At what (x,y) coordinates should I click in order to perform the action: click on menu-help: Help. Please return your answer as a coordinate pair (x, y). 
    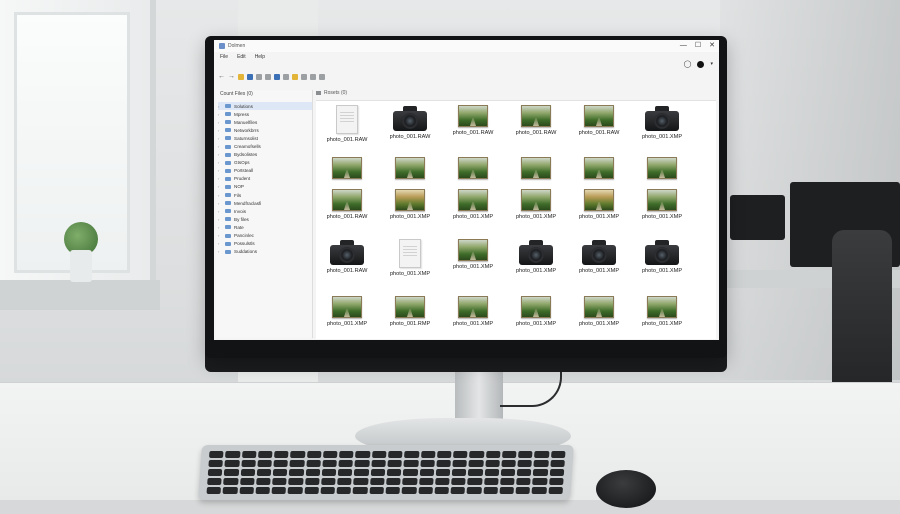
    Looking at the image, I should click on (260, 57).